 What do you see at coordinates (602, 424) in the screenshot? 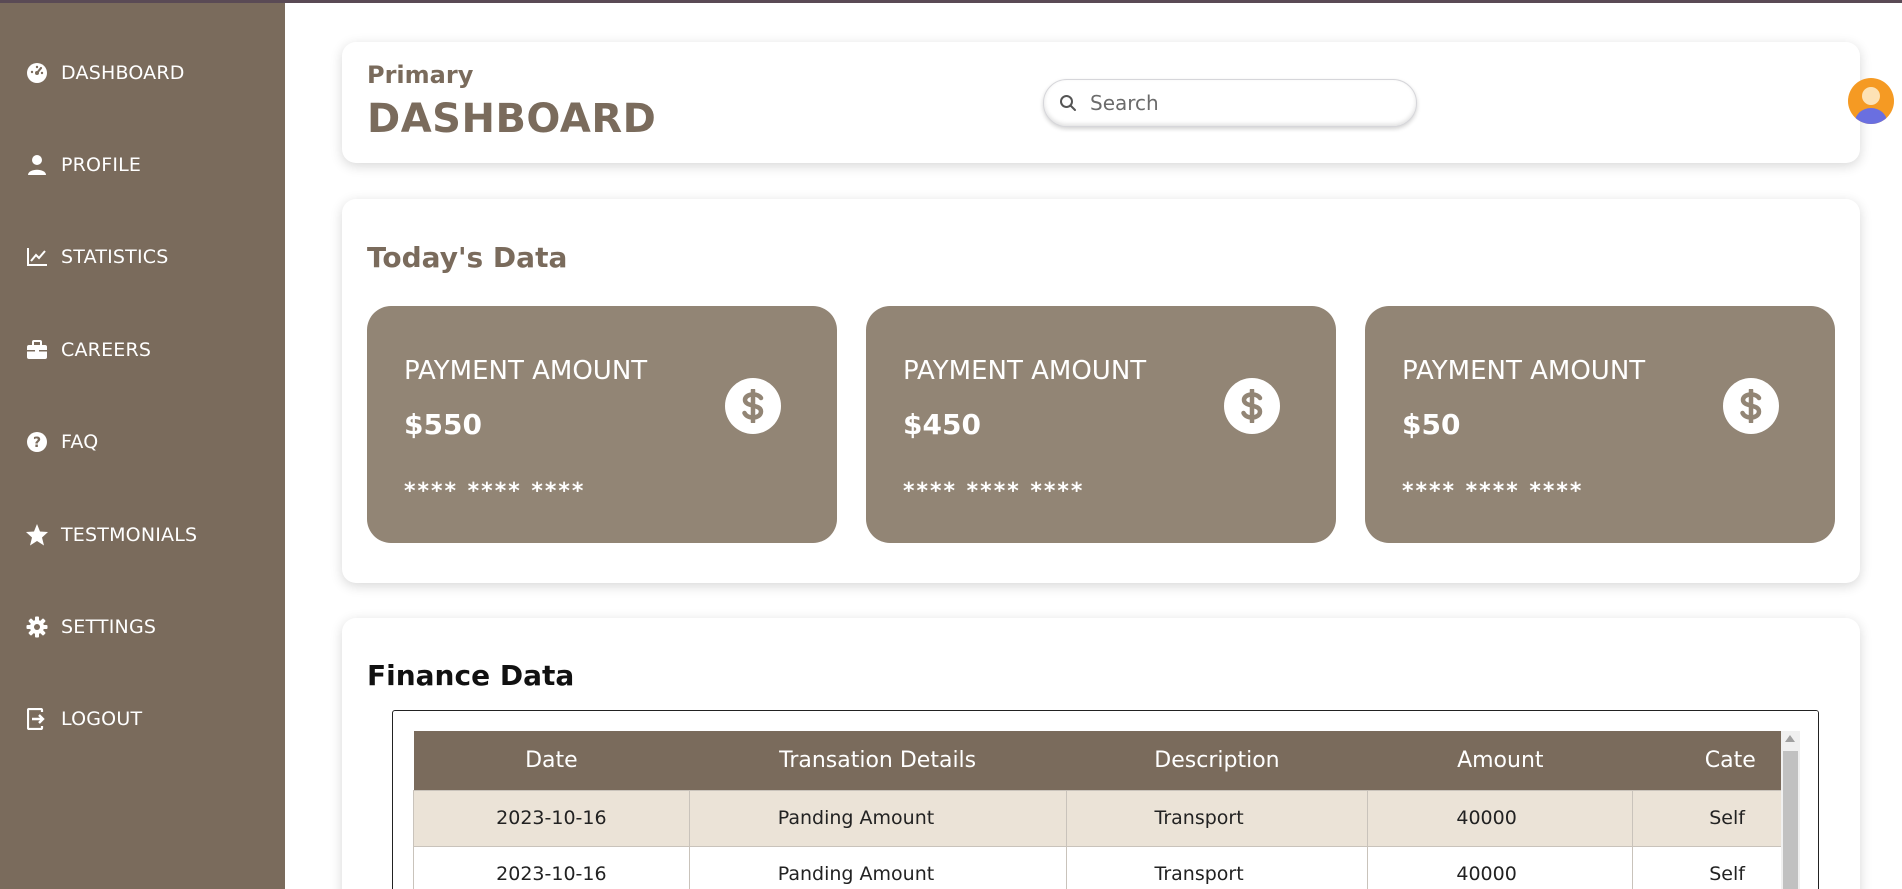
I see `payment-card: PAYMENT AMOUNT $550 **** **** ****` at bounding box center [602, 424].